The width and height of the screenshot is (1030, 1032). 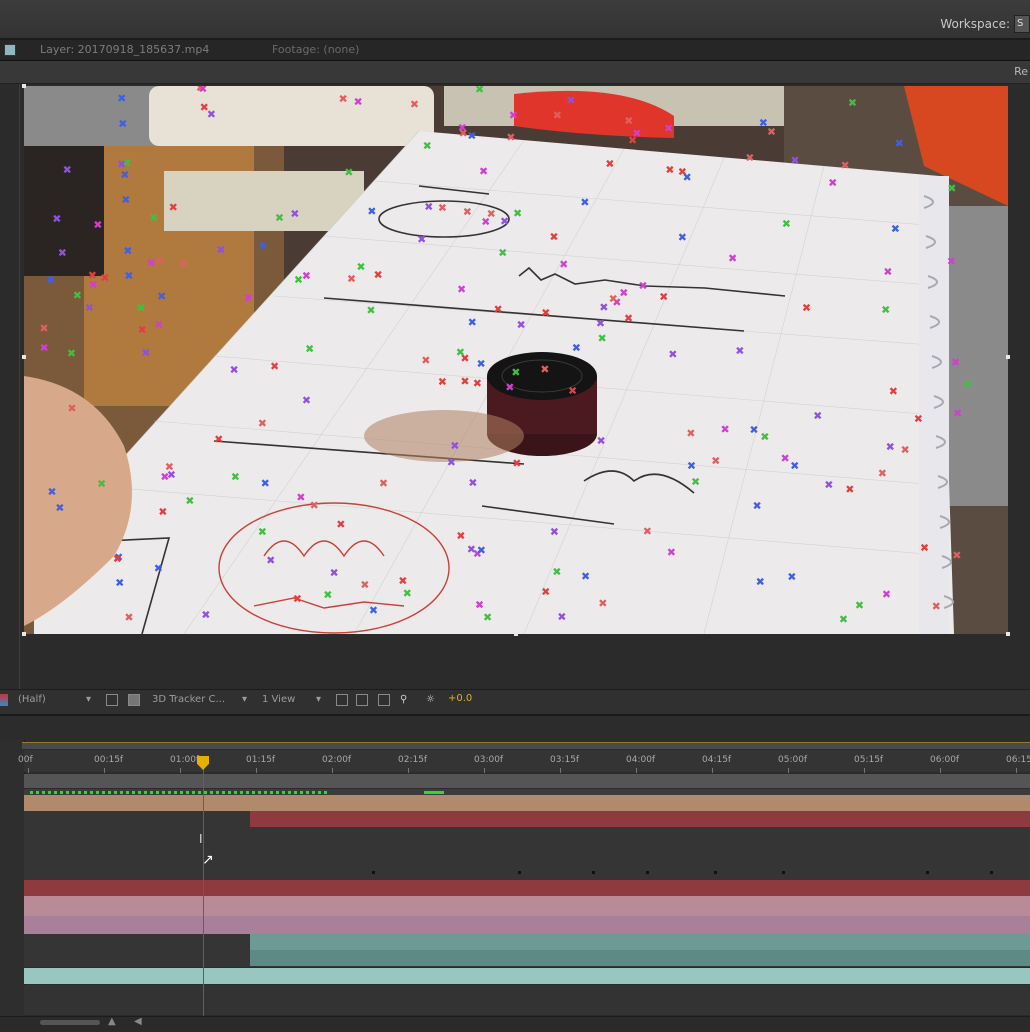 I want to click on workspace-dropdown: S, so click(x=1022, y=24).